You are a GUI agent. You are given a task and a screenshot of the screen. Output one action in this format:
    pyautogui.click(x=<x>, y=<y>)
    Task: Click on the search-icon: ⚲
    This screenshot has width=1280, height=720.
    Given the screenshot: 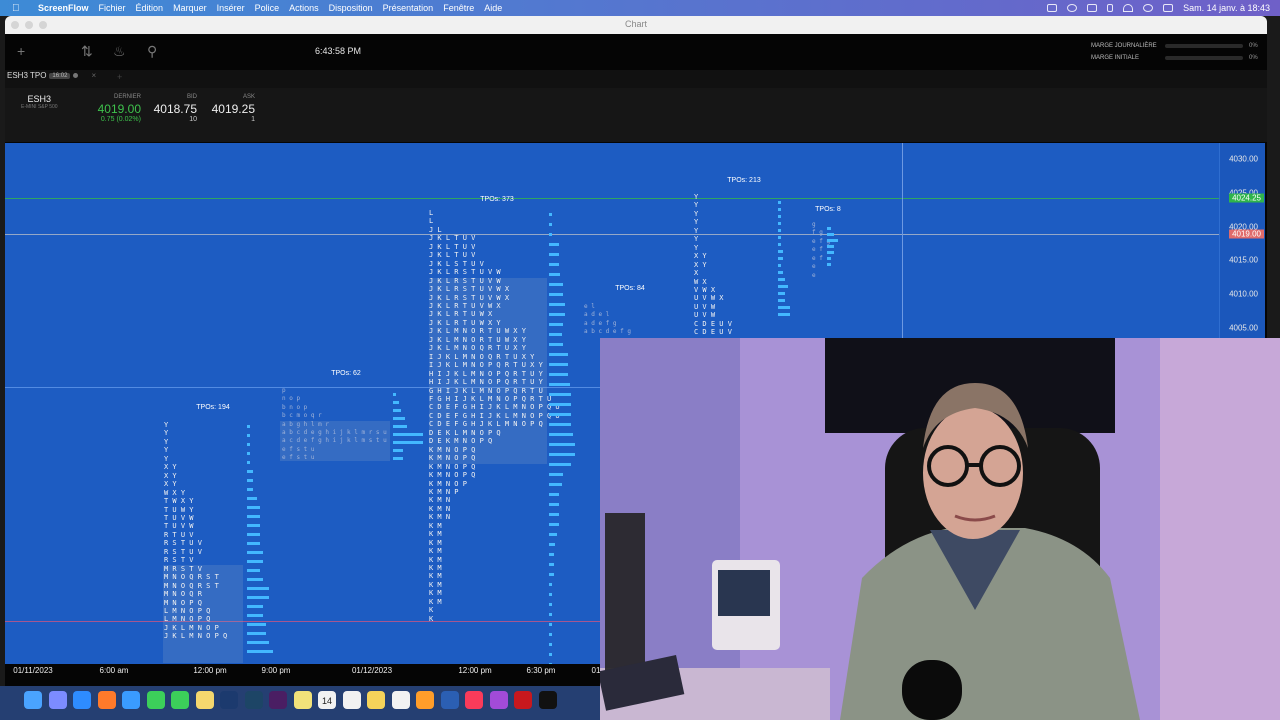 What is the action you would take?
    pyautogui.click(x=152, y=51)
    